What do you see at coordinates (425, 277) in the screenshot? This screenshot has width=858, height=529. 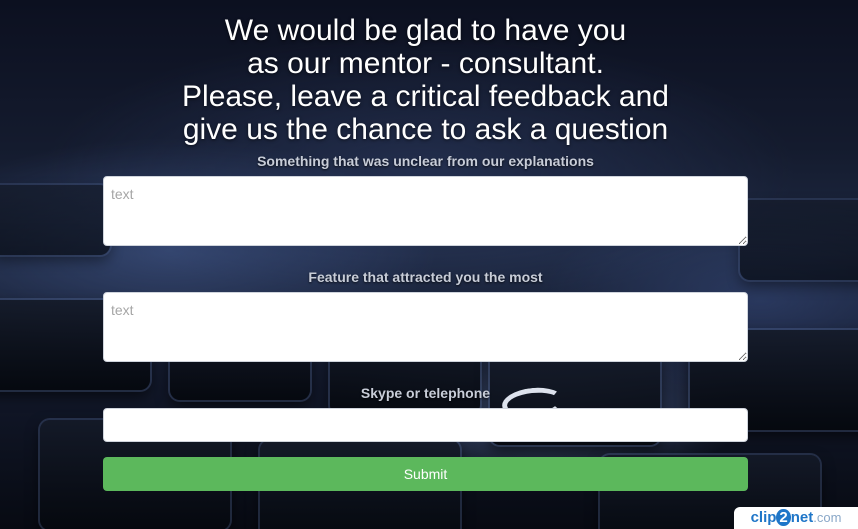 I see `feature-label: Feature that attracted you the most` at bounding box center [425, 277].